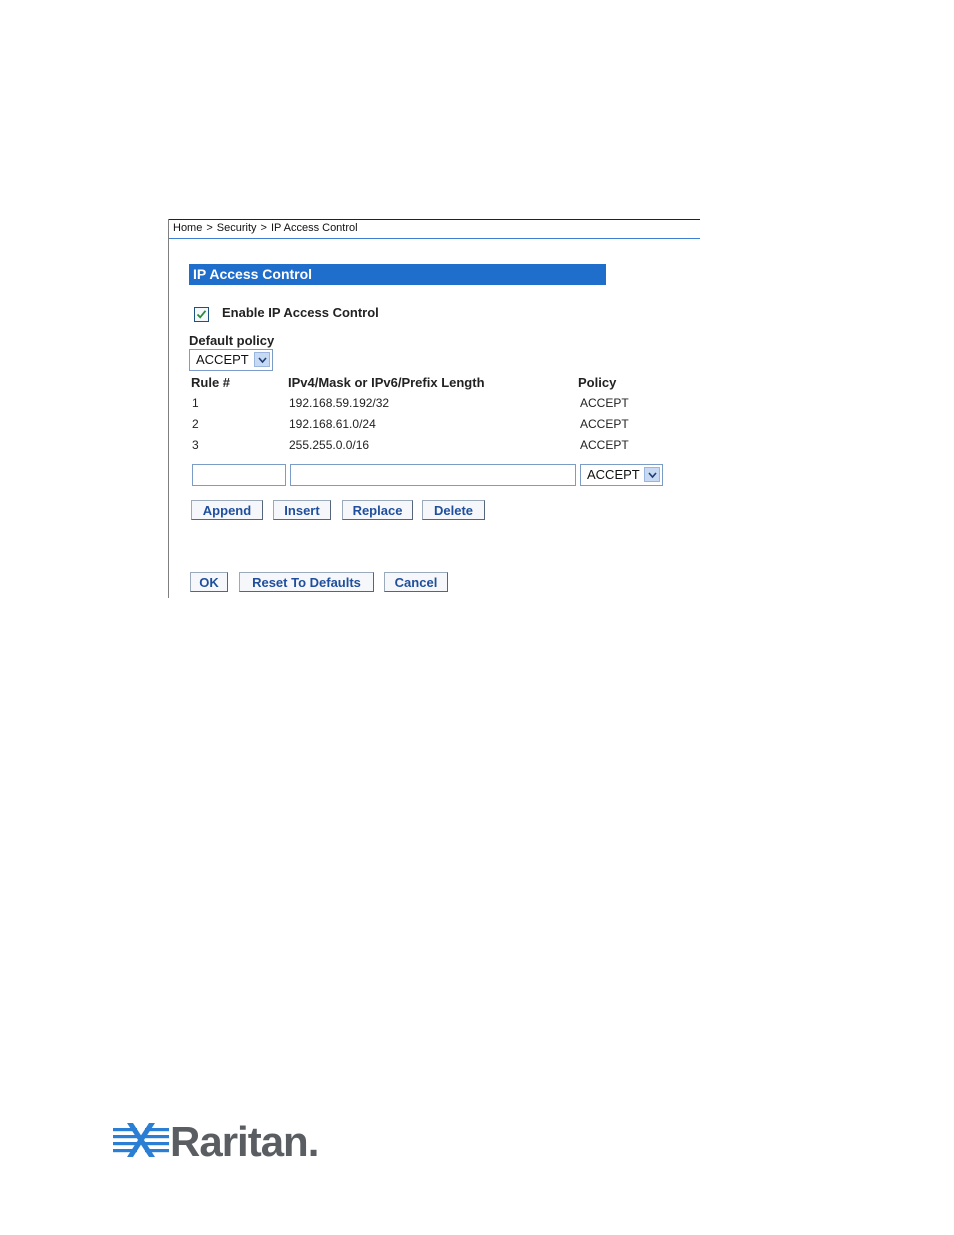  I want to click on raritan-wordmark: Raritan., so click(245, 1142).